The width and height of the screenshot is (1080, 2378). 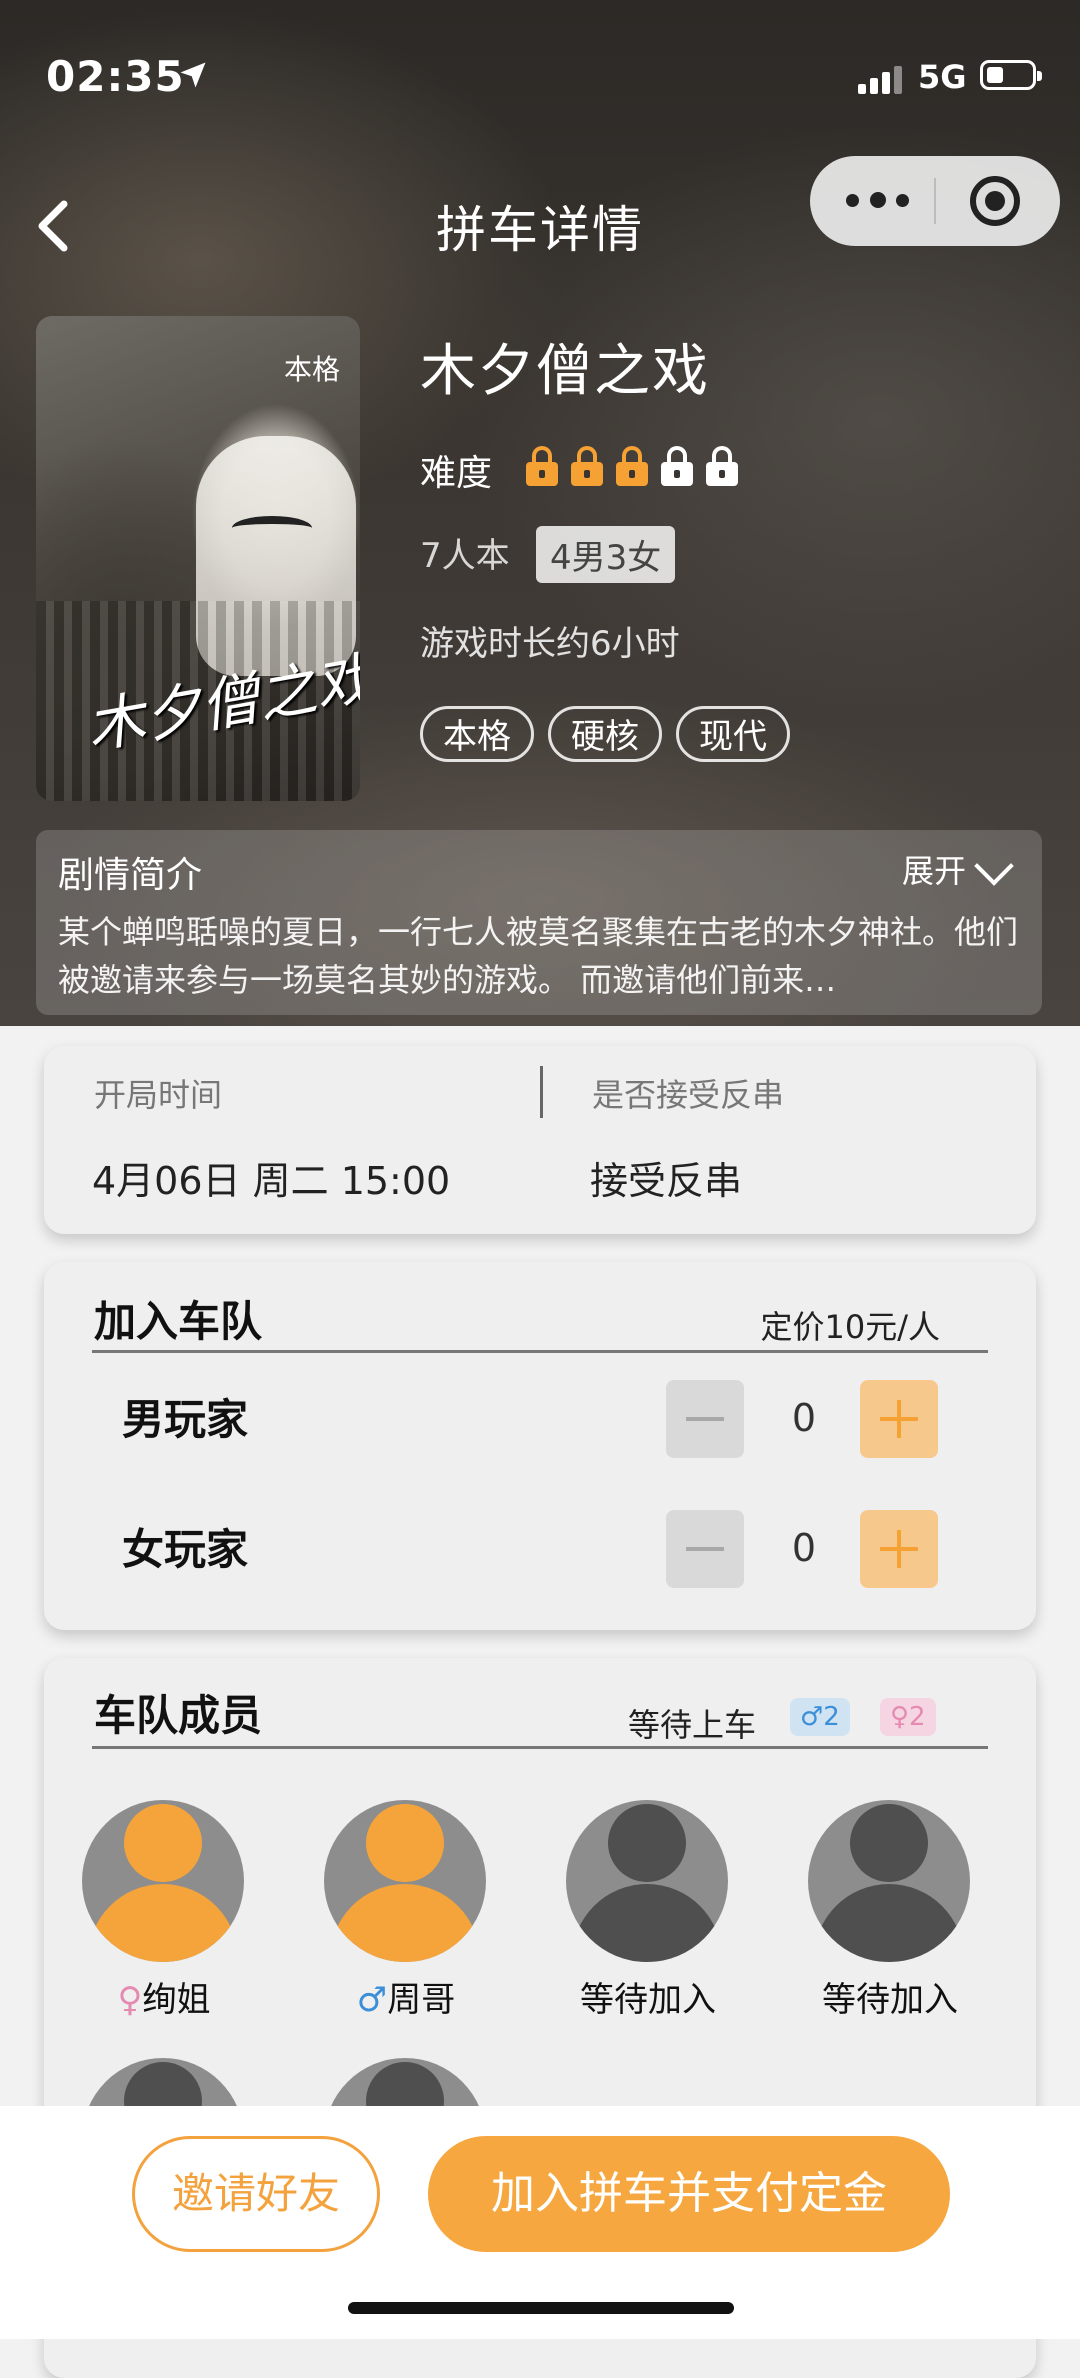 I want to click on male-plus-button, so click(x=899, y=1419).